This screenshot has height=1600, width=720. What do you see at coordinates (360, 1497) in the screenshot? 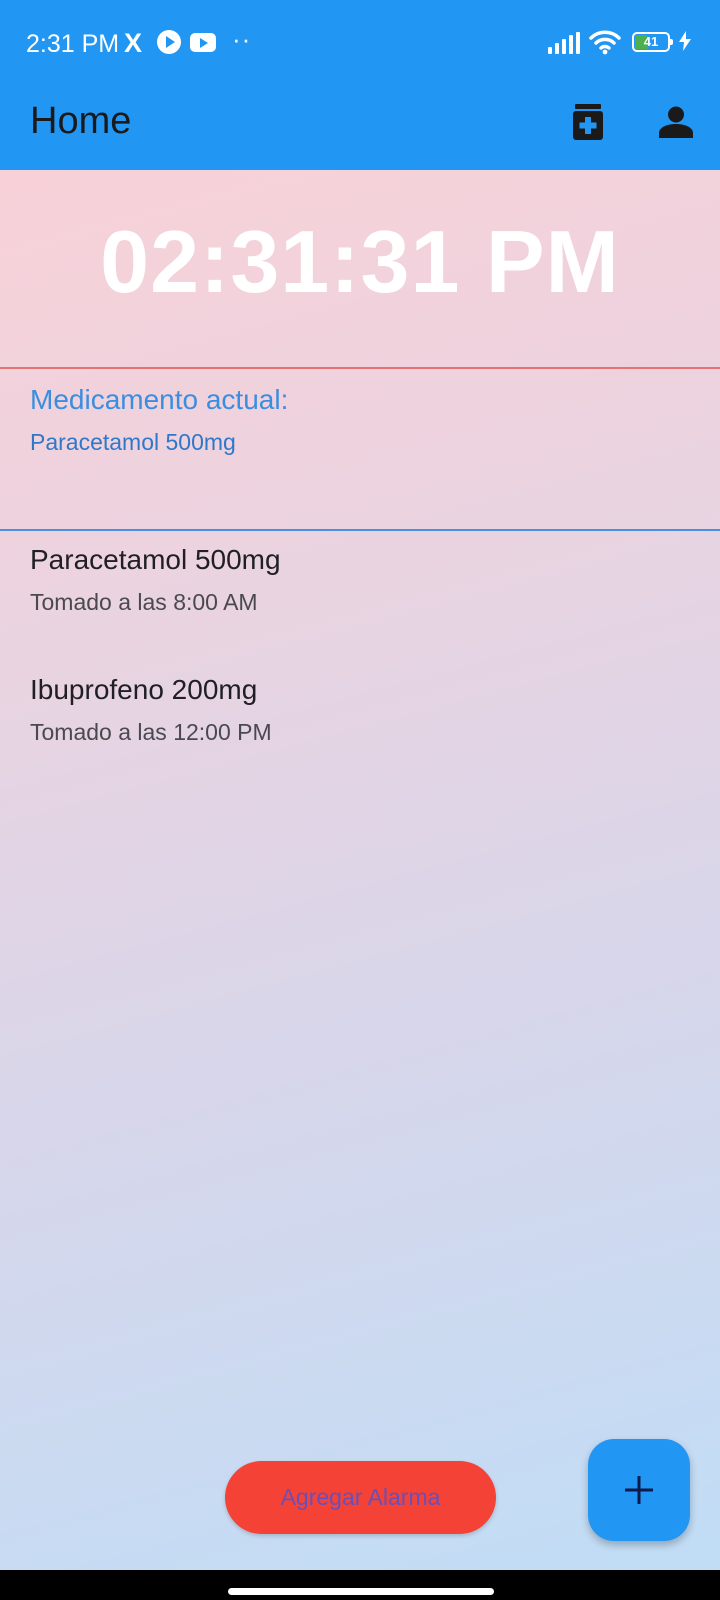
I see `add-alarm-button: Agregar Alarma` at bounding box center [360, 1497].